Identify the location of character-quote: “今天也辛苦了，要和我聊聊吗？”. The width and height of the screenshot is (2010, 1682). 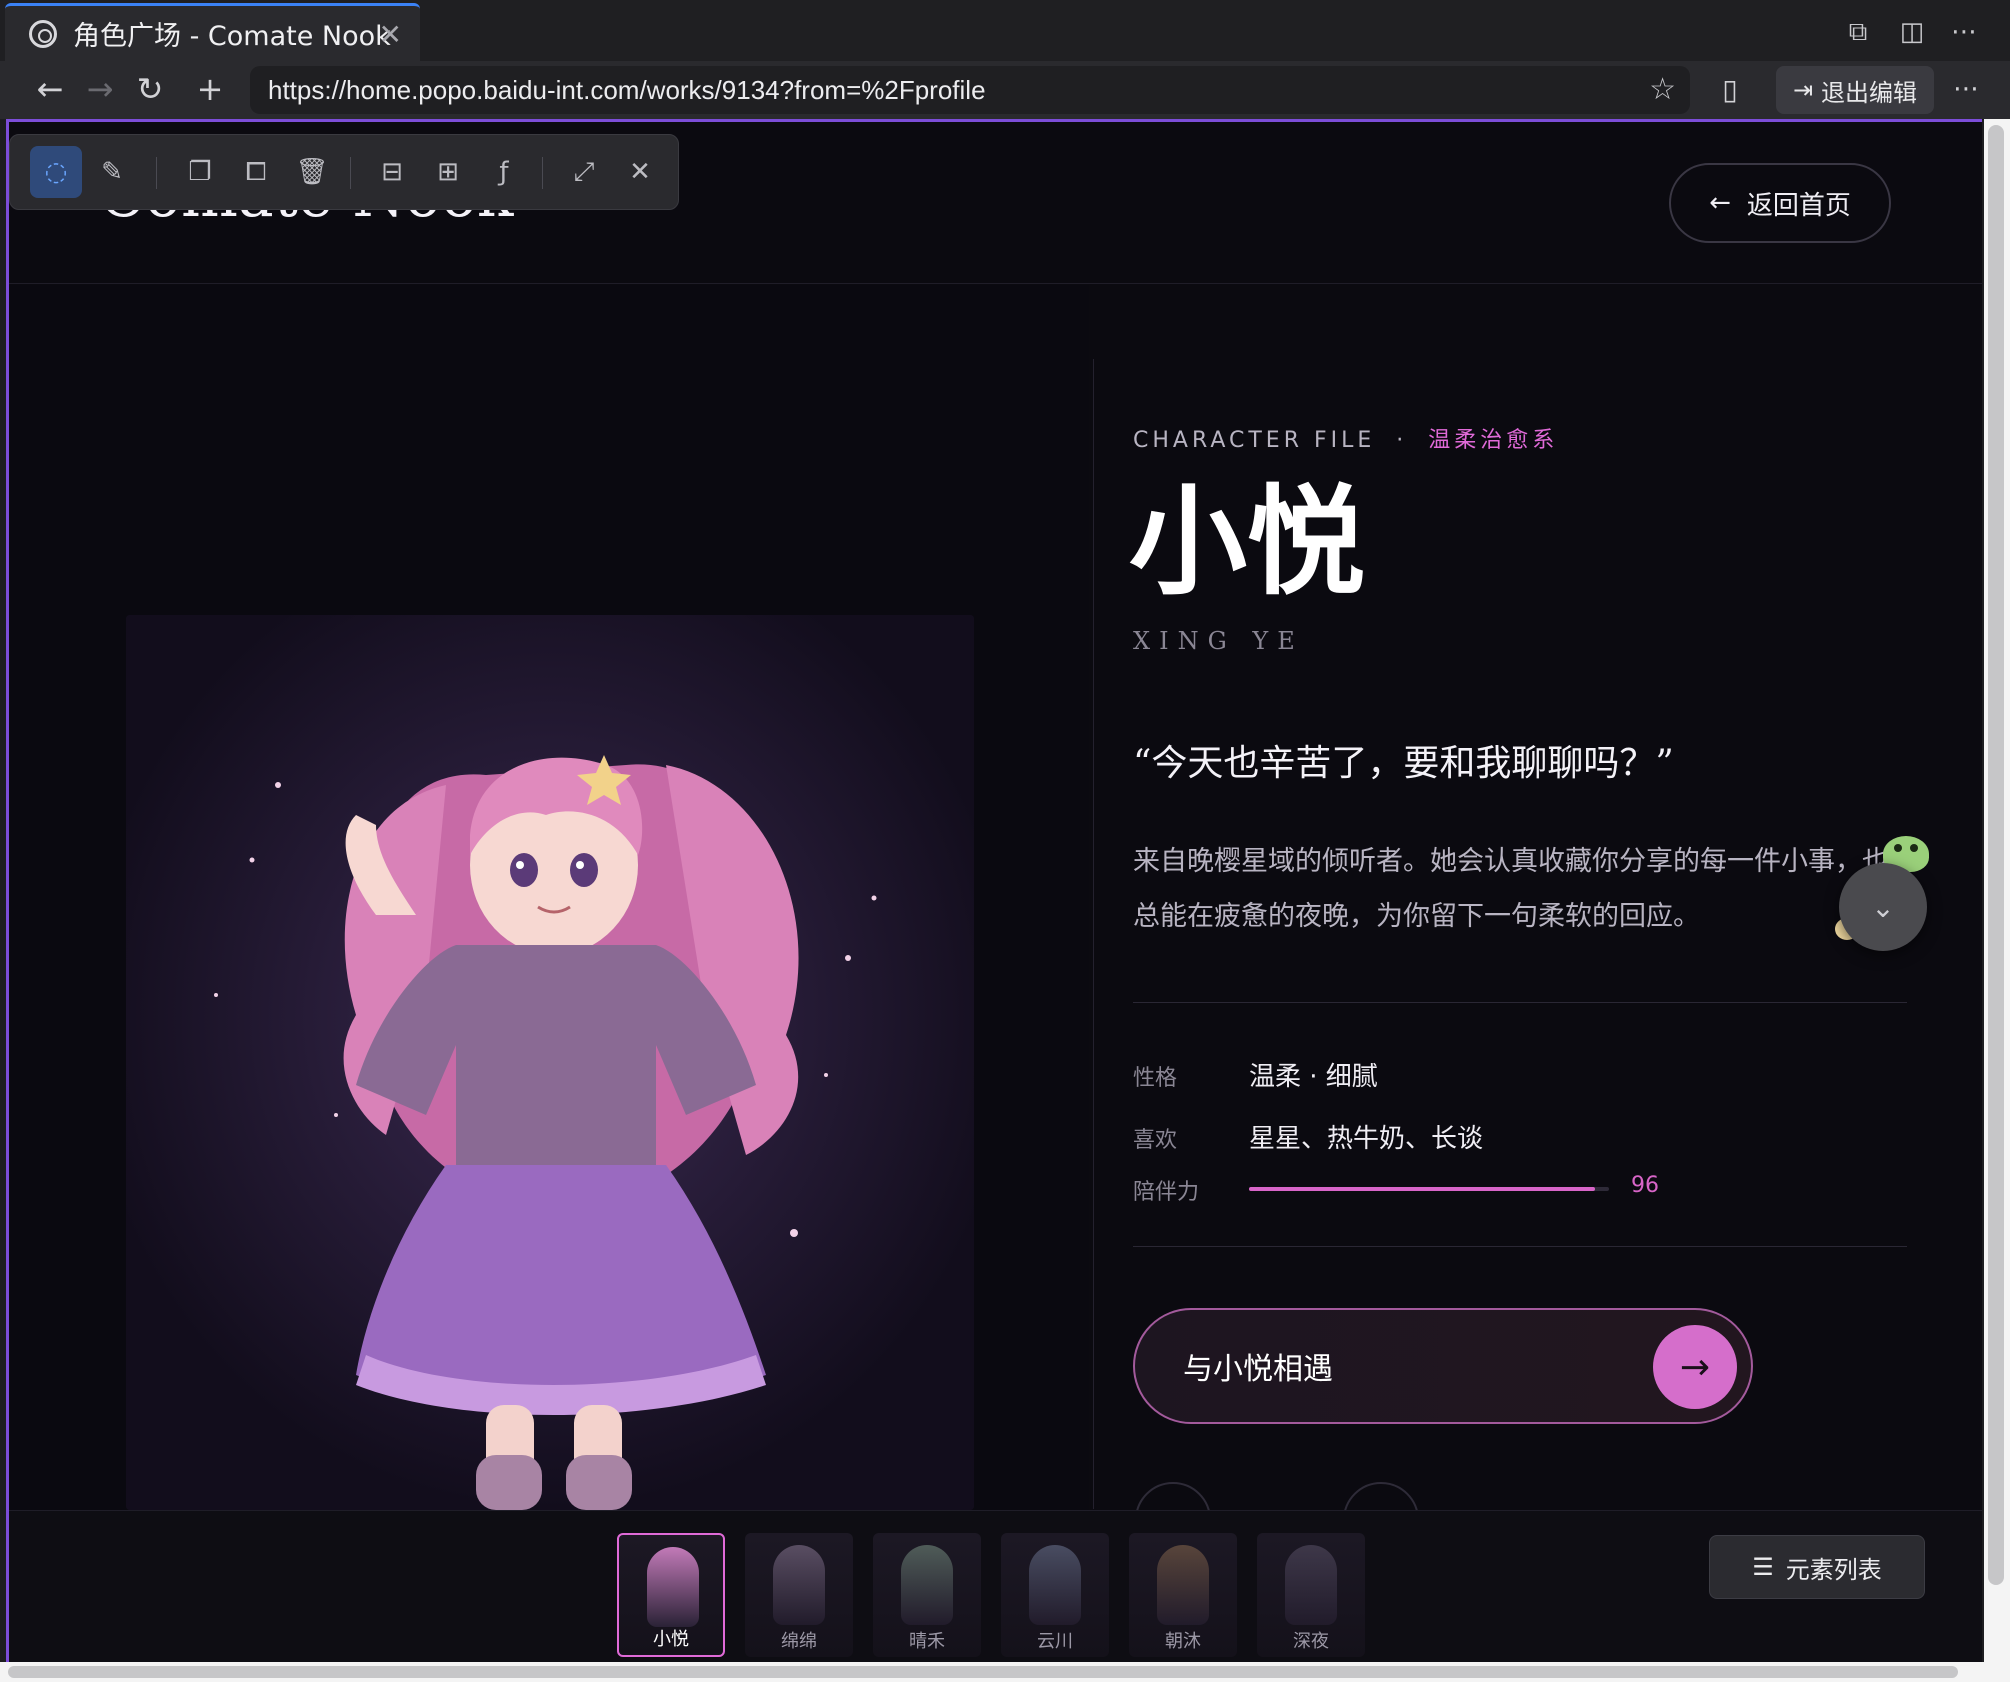
(1403, 763).